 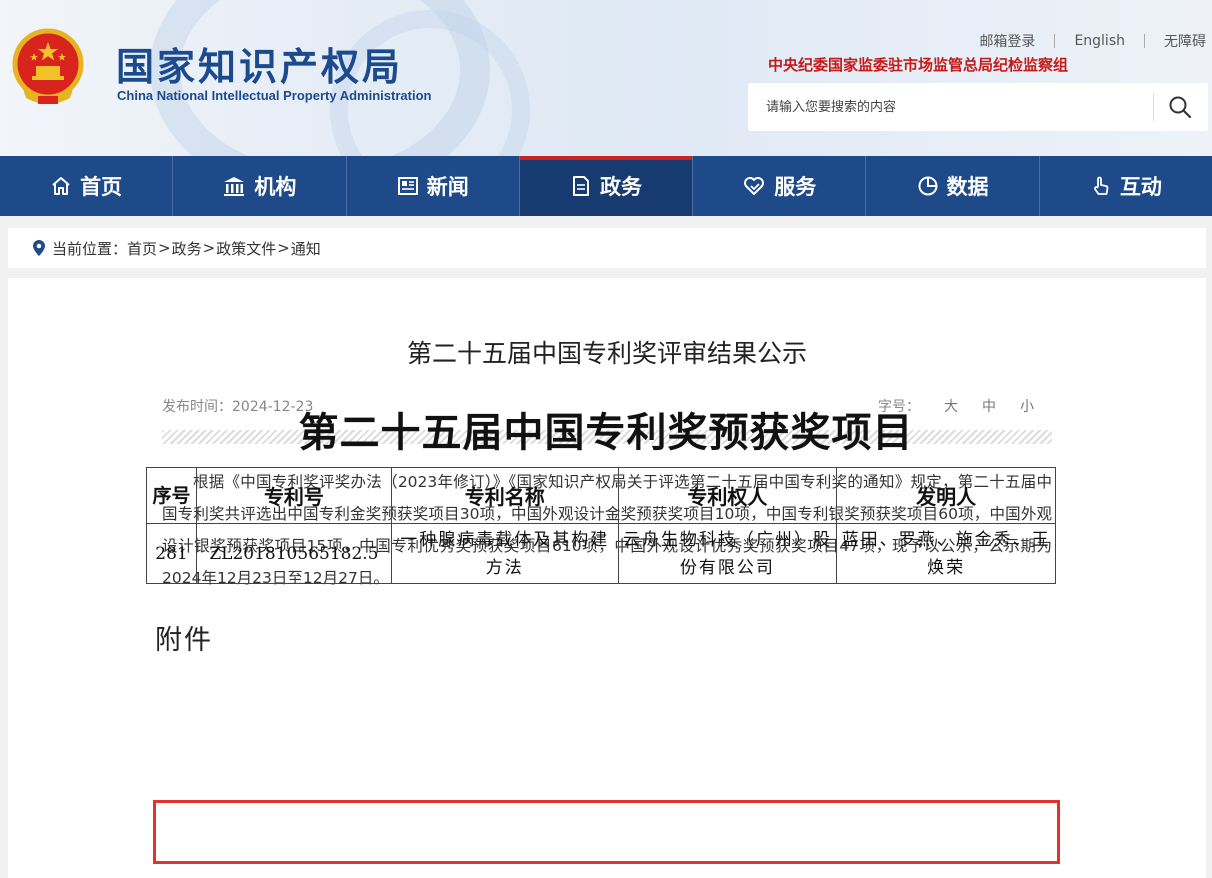 I want to click on nav-item-news: 新闻, so click(x=433, y=186).